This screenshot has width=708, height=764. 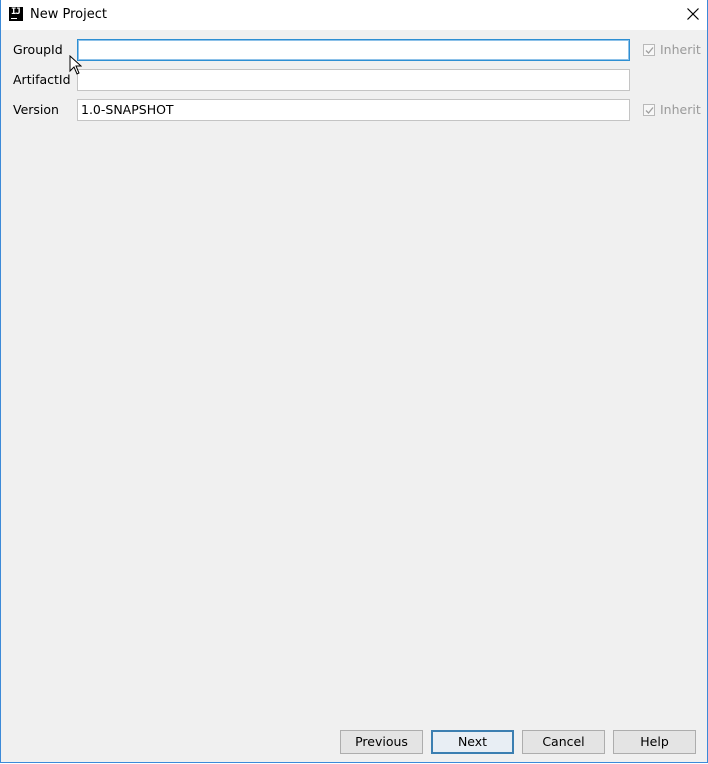 I want to click on artifact-id-label: ArtifactId, so click(x=42, y=79).